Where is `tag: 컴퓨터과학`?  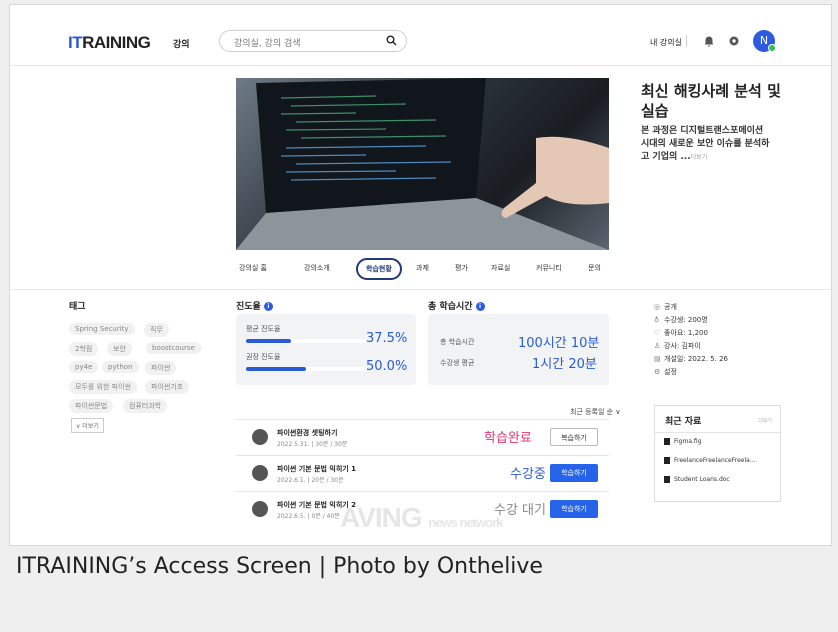
tag: 컴퓨터과학 is located at coordinates (145, 406).